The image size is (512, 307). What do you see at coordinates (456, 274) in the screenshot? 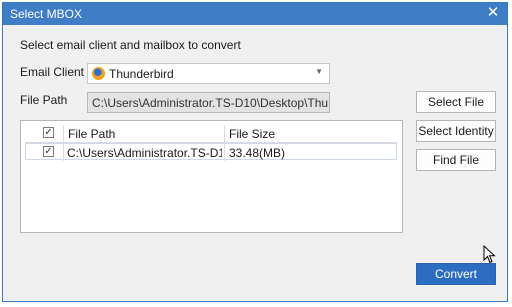
I see `convert-button: Convert` at bounding box center [456, 274].